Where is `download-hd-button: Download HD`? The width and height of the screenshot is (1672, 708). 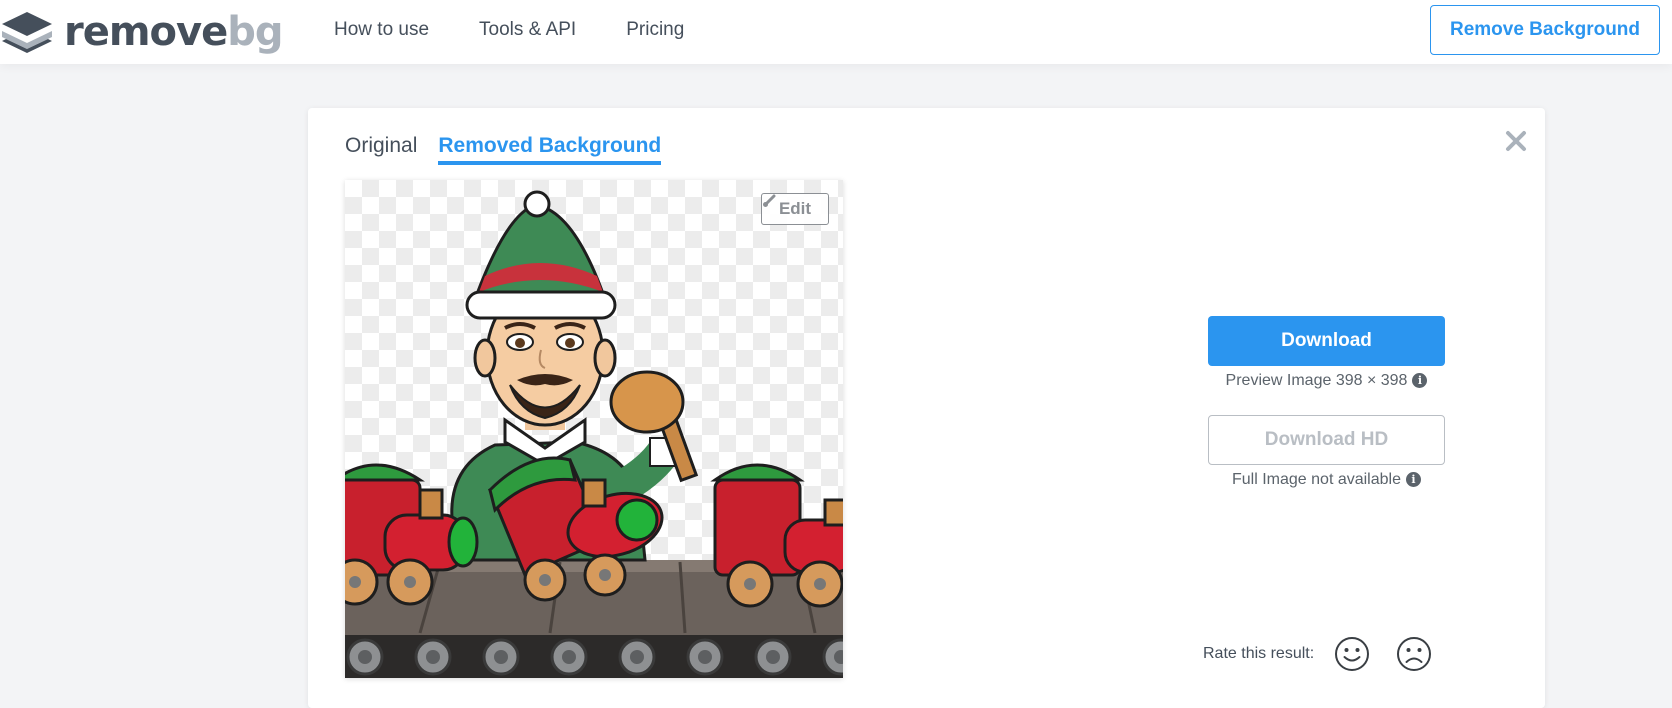
download-hd-button: Download HD is located at coordinates (1326, 440).